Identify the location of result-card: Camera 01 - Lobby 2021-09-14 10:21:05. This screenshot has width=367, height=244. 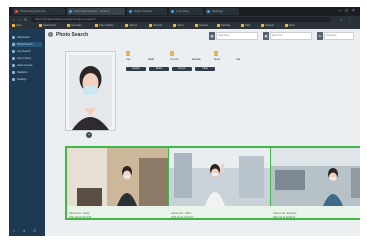
(118, 183).